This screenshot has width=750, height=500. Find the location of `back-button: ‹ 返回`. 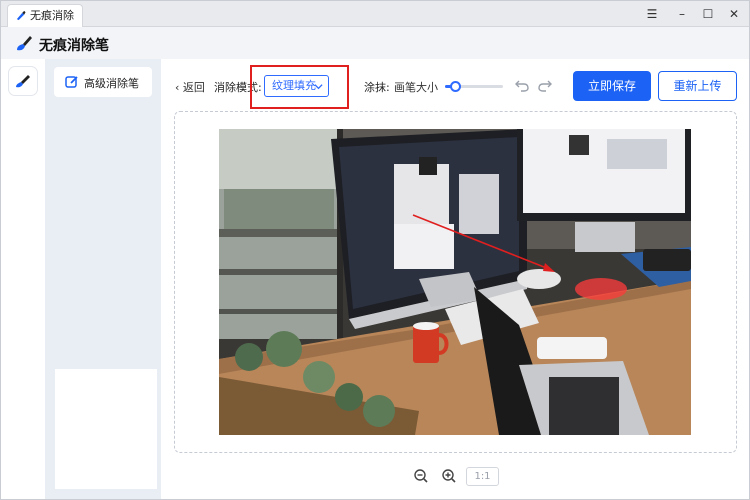

back-button: ‹ 返回 is located at coordinates (190, 87).